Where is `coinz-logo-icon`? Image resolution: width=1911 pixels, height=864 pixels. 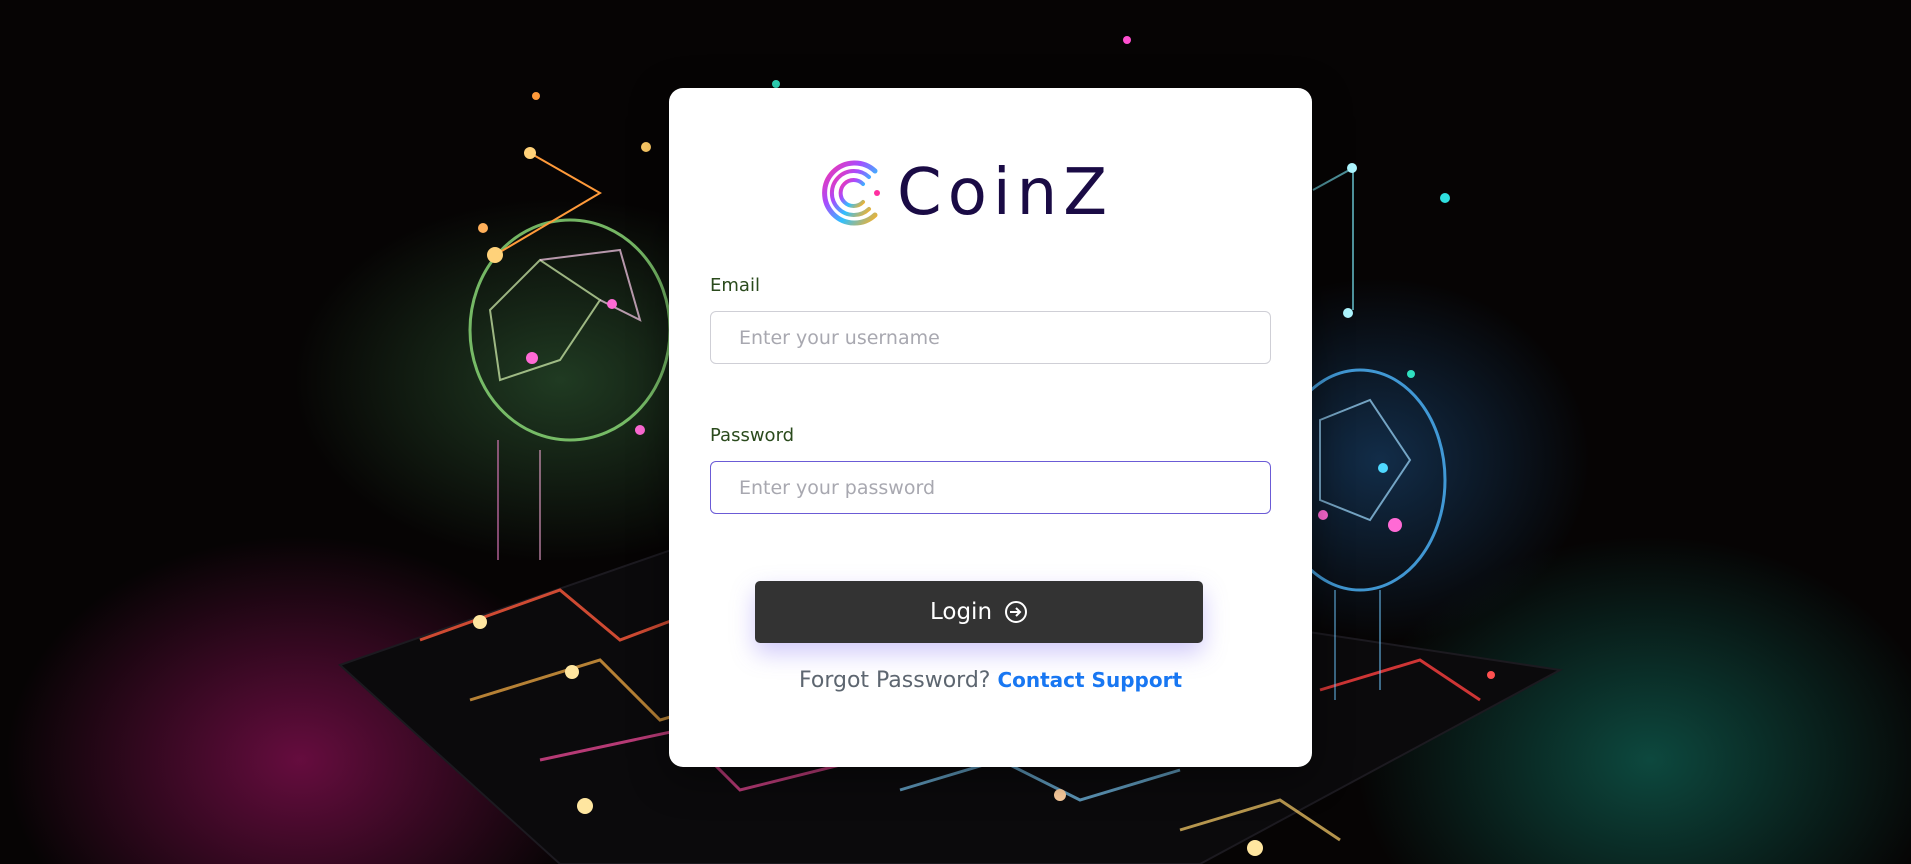 coinz-logo-icon is located at coordinates (851, 193).